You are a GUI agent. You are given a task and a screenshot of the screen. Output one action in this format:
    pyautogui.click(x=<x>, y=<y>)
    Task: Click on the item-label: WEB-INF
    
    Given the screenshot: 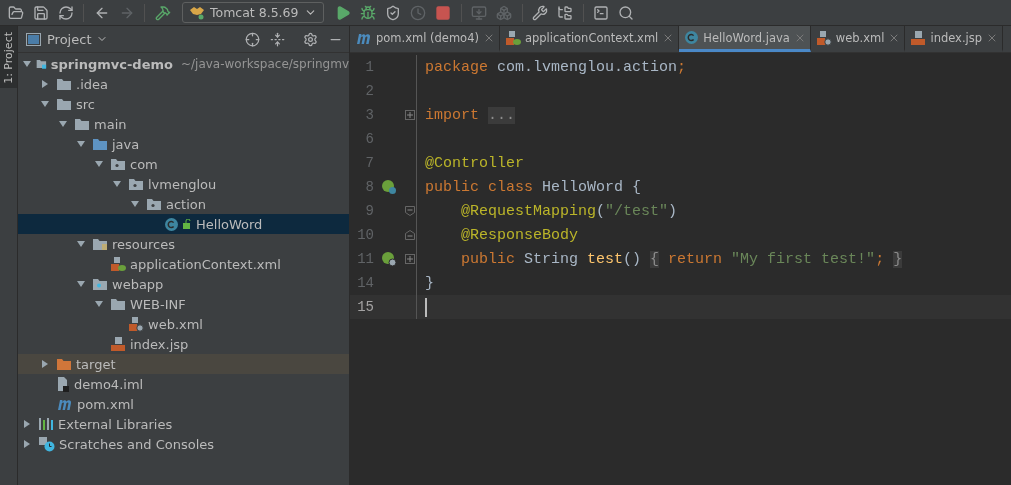 What is the action you would take?
    pyautogui.click(x=158, y=304)
    